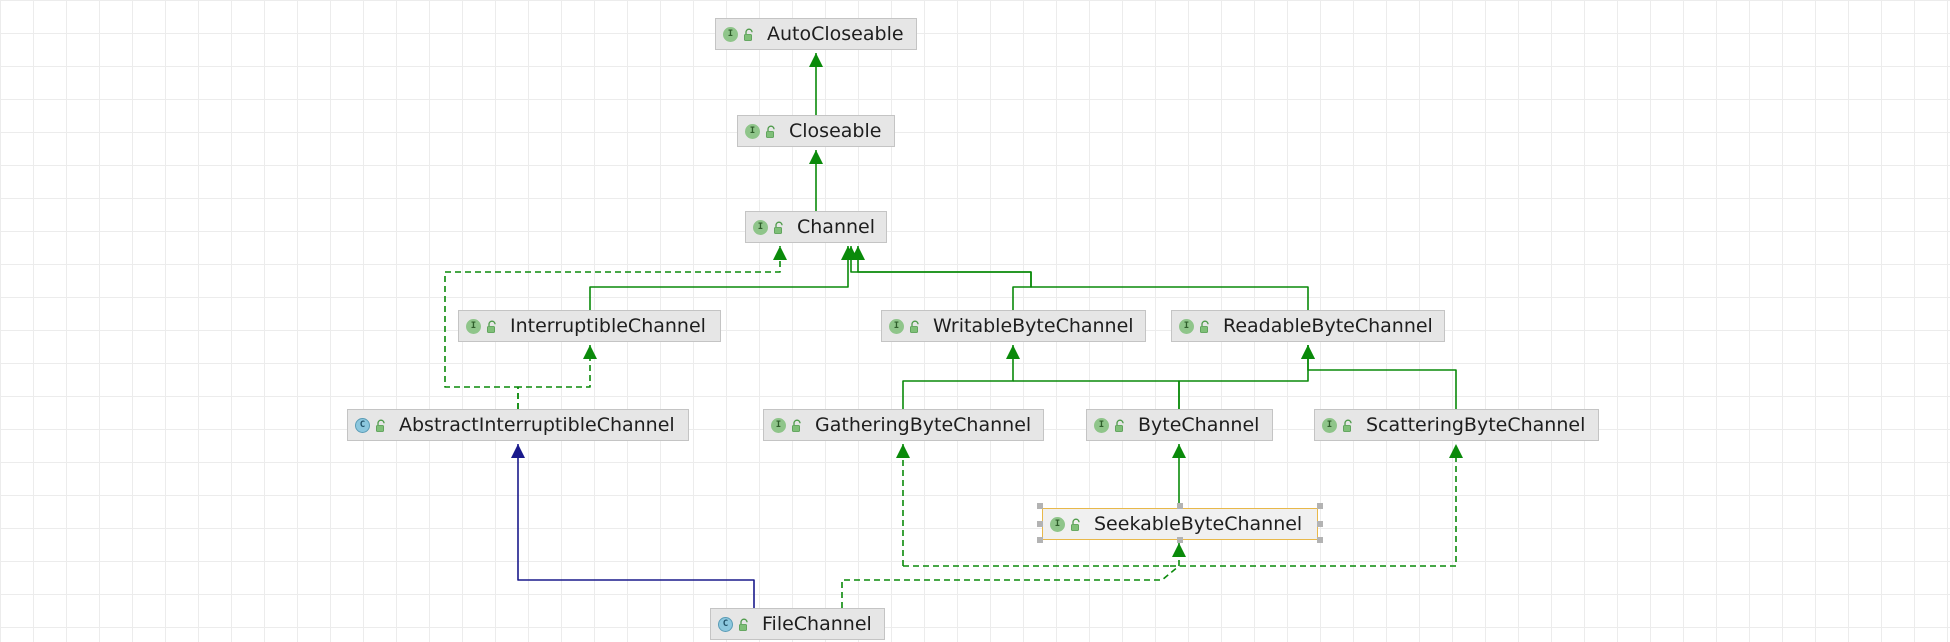 Image resolution: width=1950 pixels, height=642 pixels. What do you see at coordinates (1328, 326) in the screenshot?
I see `node-label: ReadableByteChannel` at bounding box center [1328, 326].